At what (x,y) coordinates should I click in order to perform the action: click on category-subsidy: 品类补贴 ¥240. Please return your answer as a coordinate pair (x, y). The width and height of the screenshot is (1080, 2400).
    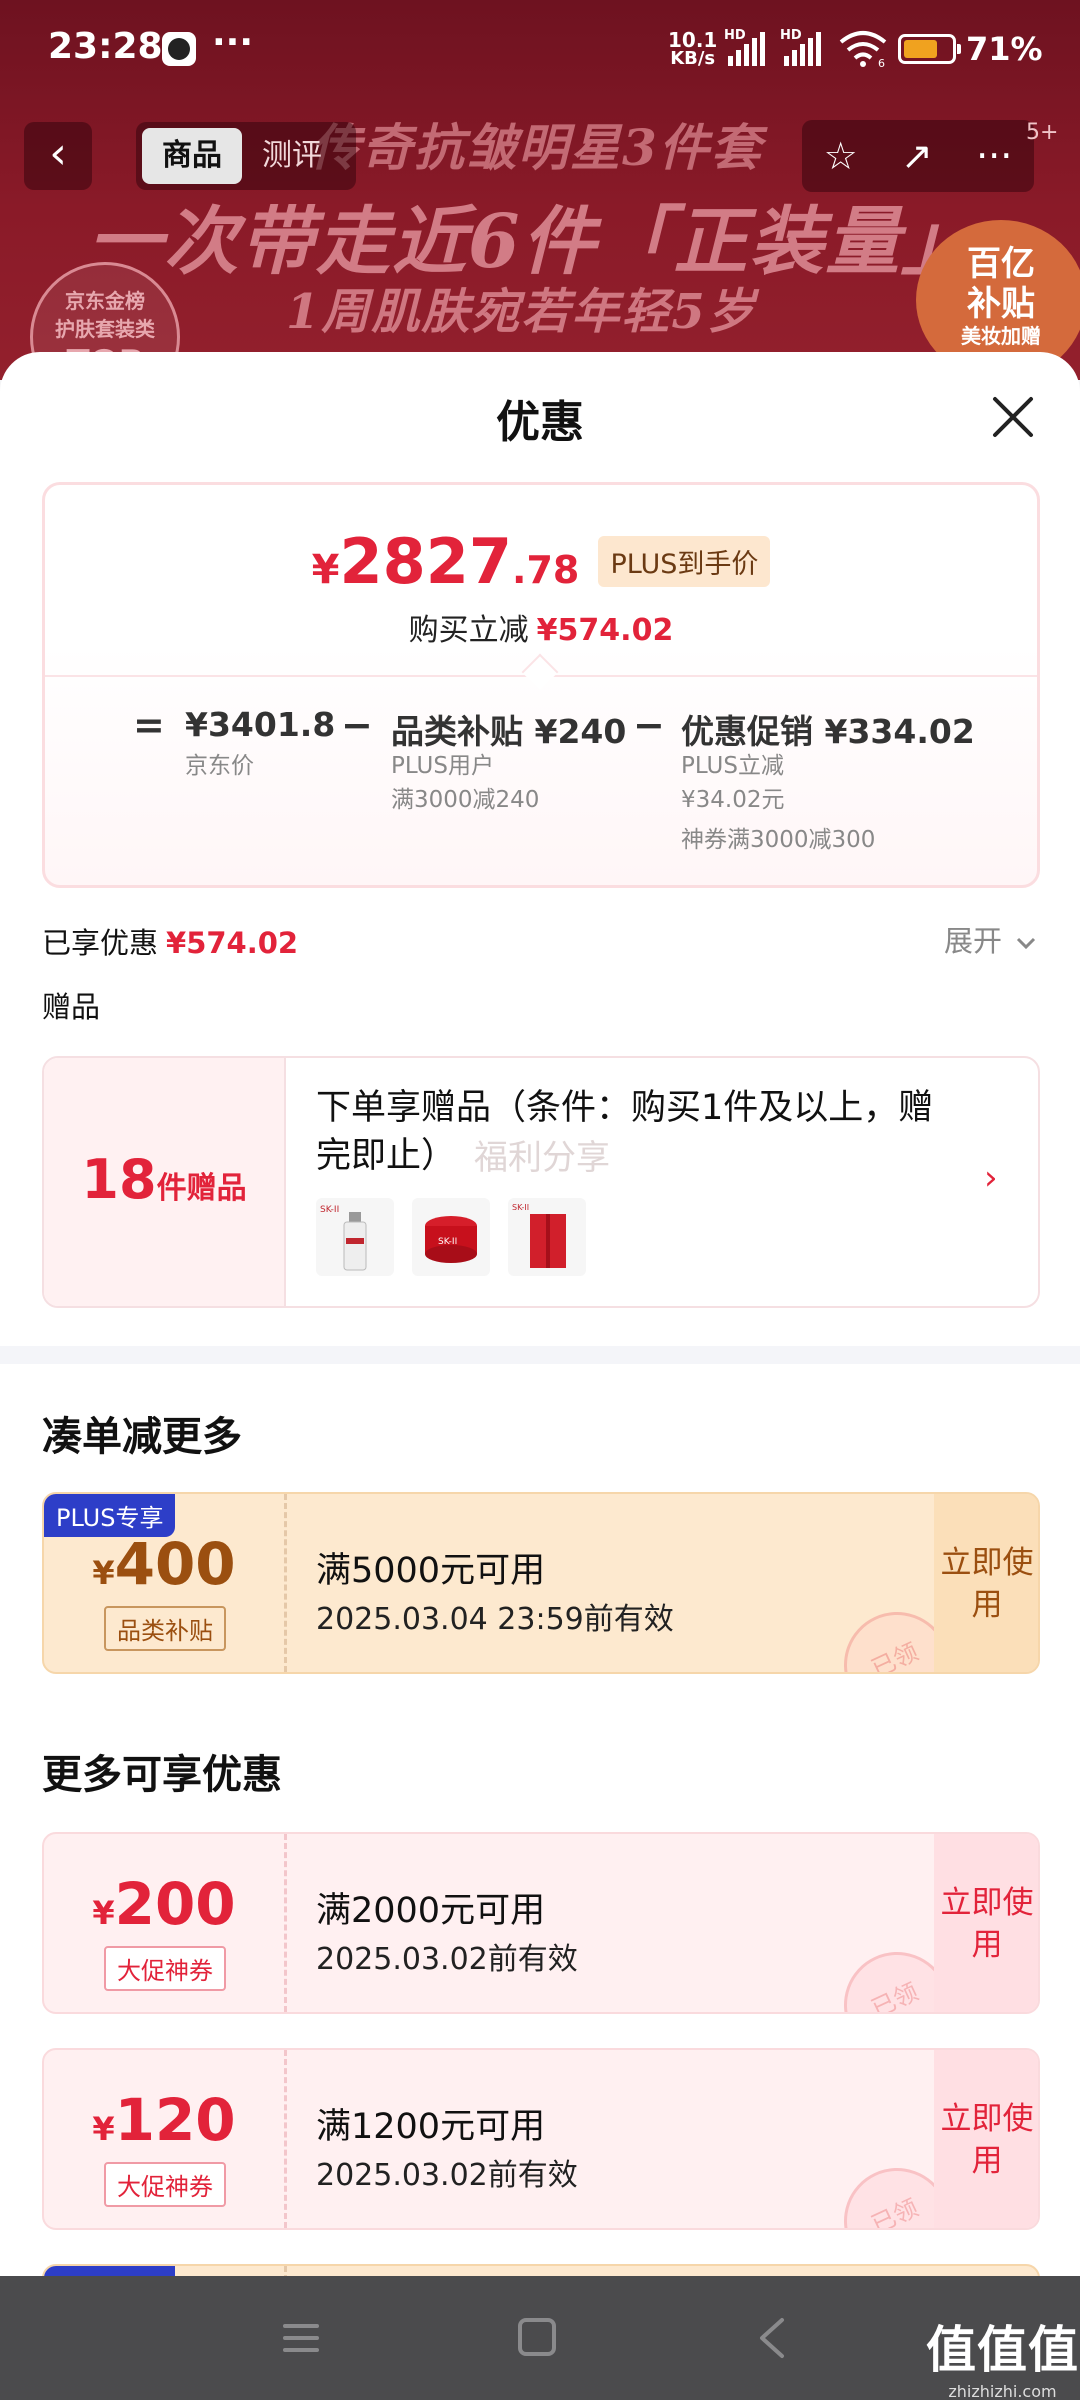
    Looking at the image, I should click on (509, 731).